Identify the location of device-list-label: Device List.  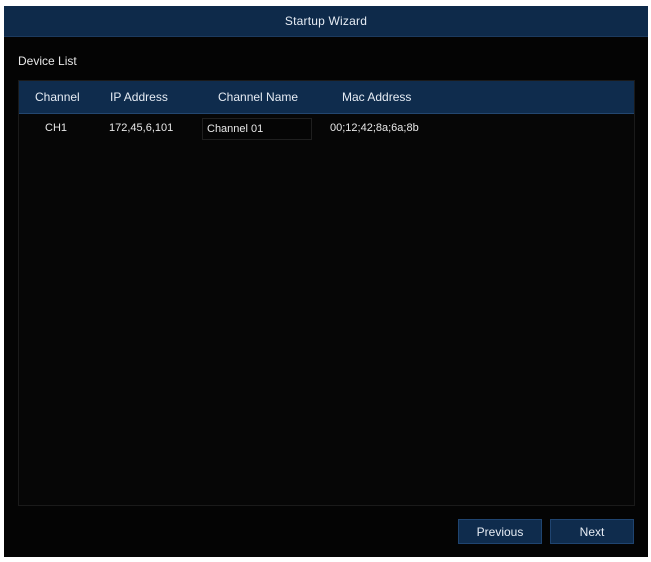
(47, 61).